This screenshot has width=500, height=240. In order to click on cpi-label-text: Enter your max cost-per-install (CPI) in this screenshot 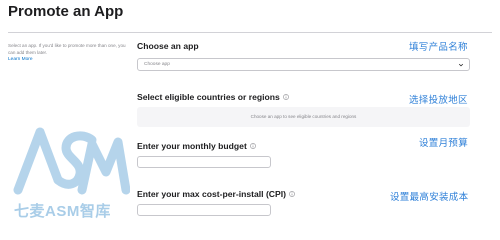, I will do `click(211, 194)`.